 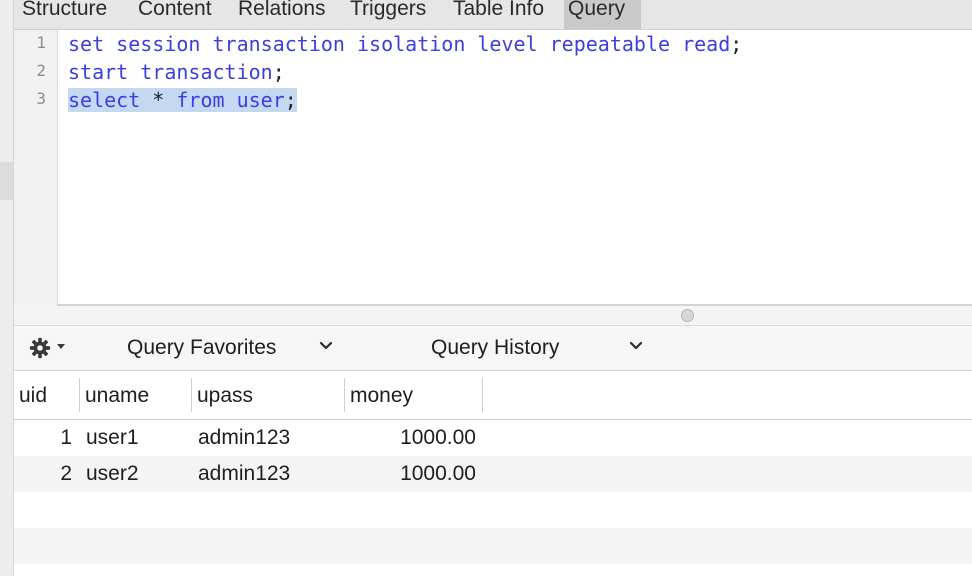 What do you see at coordinates (7, 288) in the screenshot?
I see `sidebar-strip` at bounding box center [7, 288].